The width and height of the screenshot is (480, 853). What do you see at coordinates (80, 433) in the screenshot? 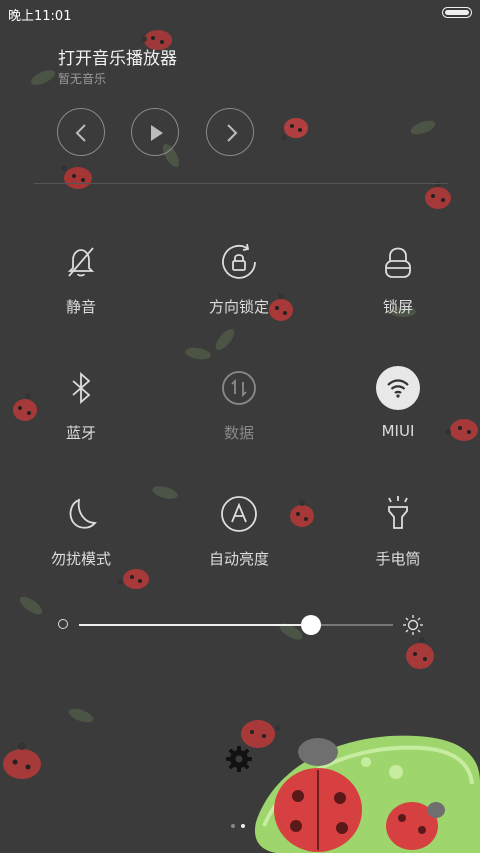
I see `toggle-label: 蓝牙` at bounding box center [80, 433].